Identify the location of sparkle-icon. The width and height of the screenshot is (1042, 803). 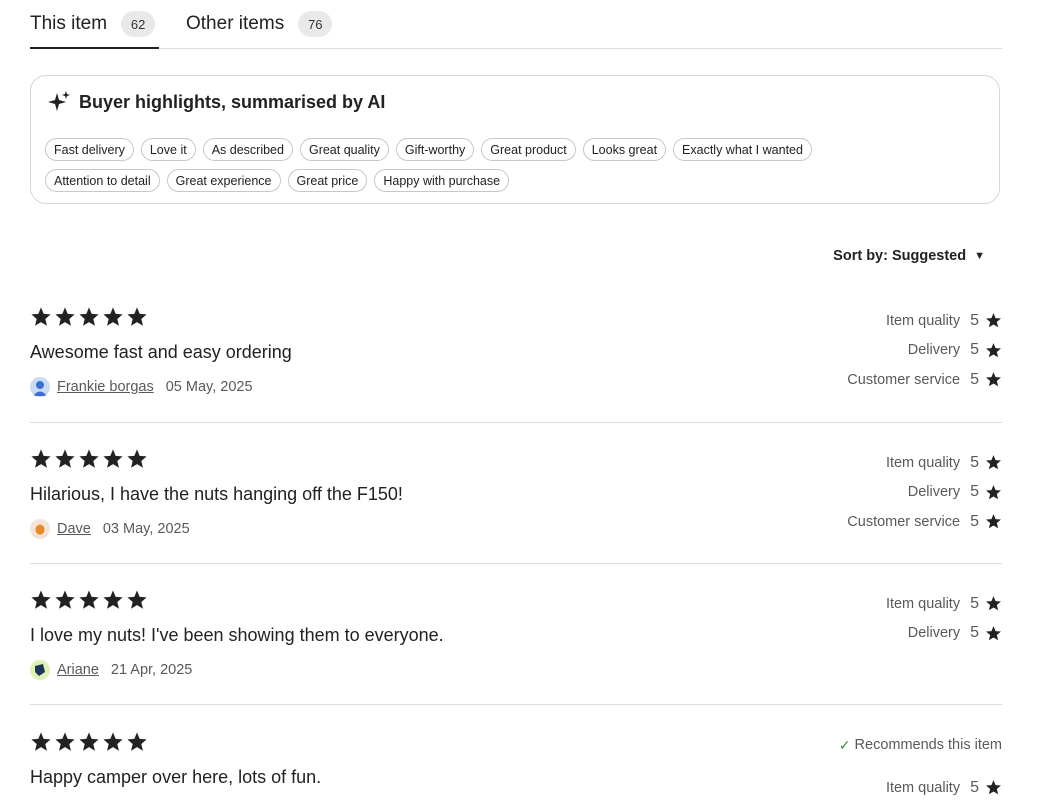
(59, 101).